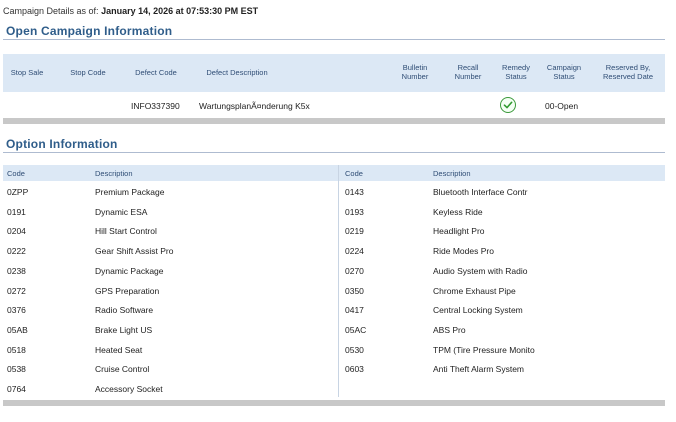 The height and width of the screenshot is (422, 676). What do you see at coordinates (564, 72) in the screenshot?
I see `col-campaign-status: Campaign Status` at bounding box center [564, 72].